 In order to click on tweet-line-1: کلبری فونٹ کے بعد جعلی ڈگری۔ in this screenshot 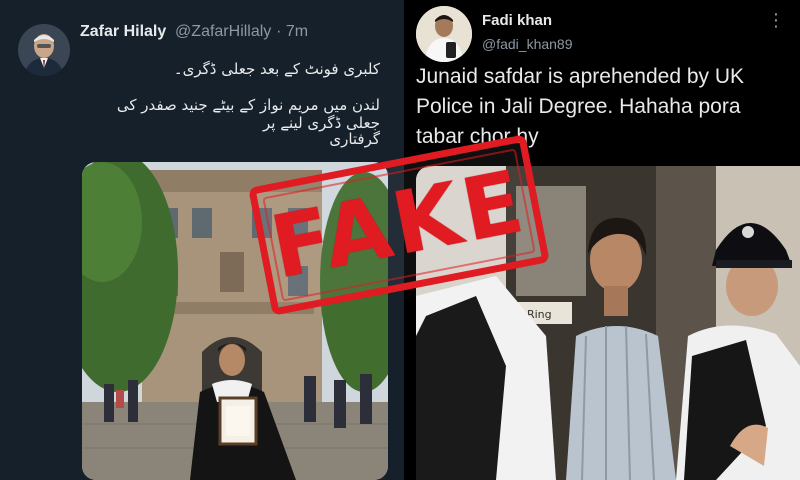, I will do `click(276, 69)`.